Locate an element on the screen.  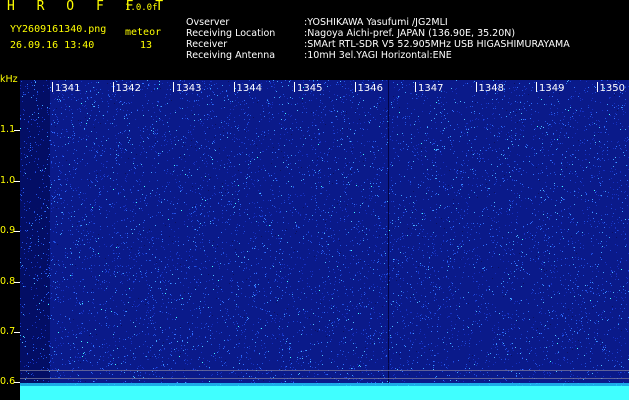
meteor-label: meteor is located at coordinates (143, 32).